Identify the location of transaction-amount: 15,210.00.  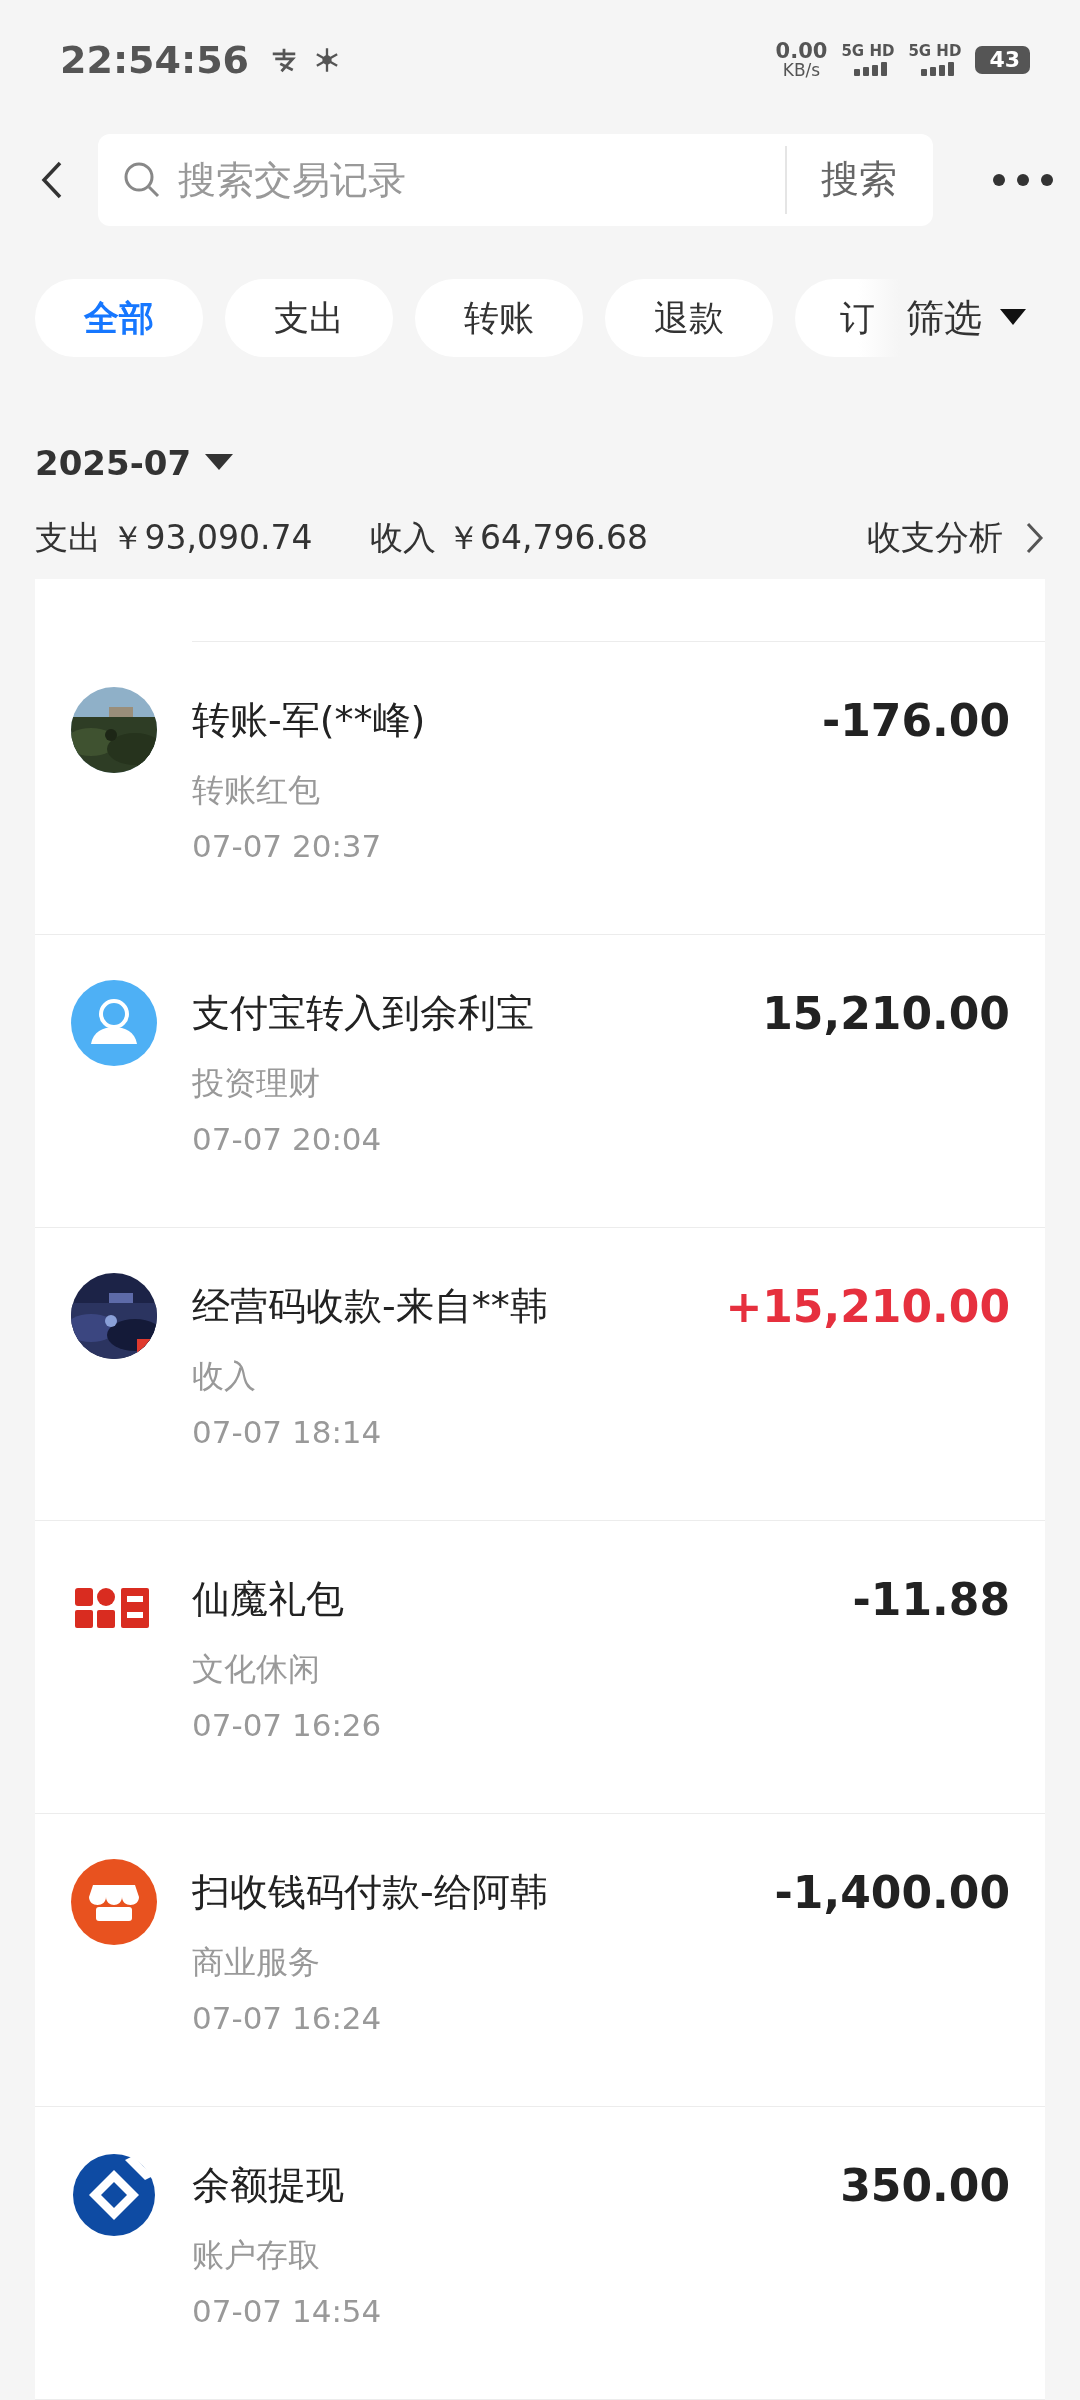
(886, 1014).